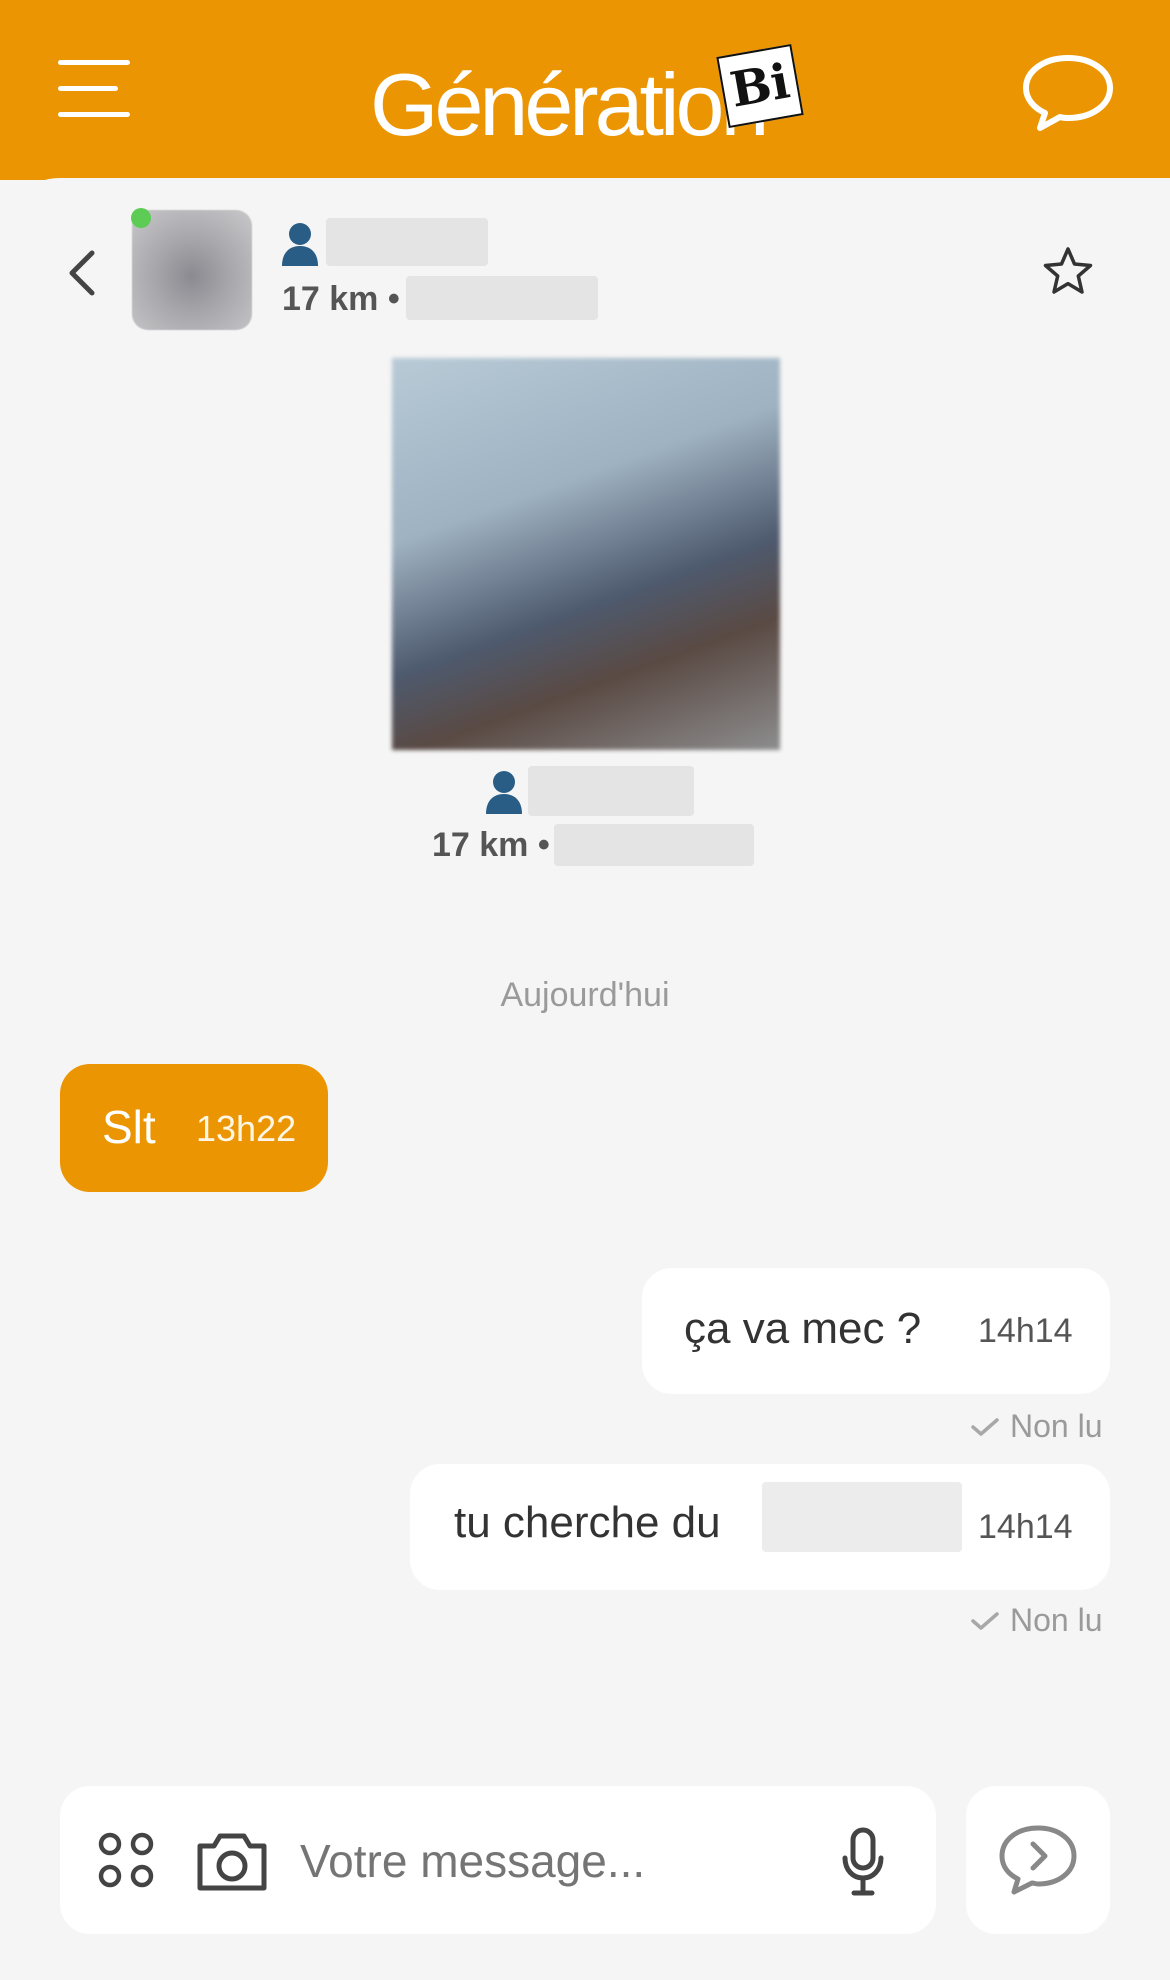 The height and width of the screenshot is (1980, 1170). I want to click on star-icon, so click(1068, 272).